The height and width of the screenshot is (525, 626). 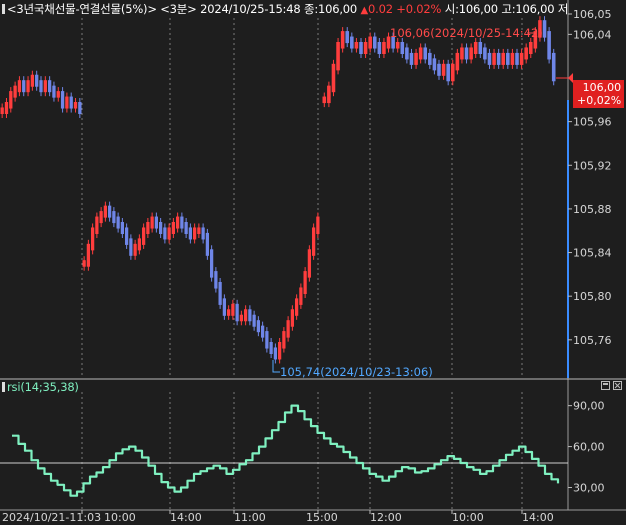 I want to click on x-tick-label-5: 12:00, so click(x=386, y=517).